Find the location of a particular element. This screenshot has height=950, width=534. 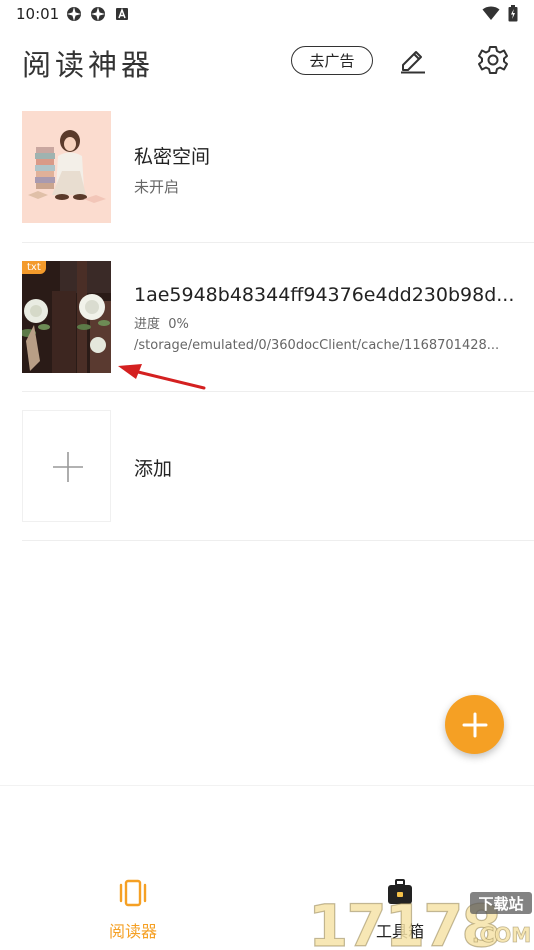

add-item: 添加 is located at coordinates (278, 466).